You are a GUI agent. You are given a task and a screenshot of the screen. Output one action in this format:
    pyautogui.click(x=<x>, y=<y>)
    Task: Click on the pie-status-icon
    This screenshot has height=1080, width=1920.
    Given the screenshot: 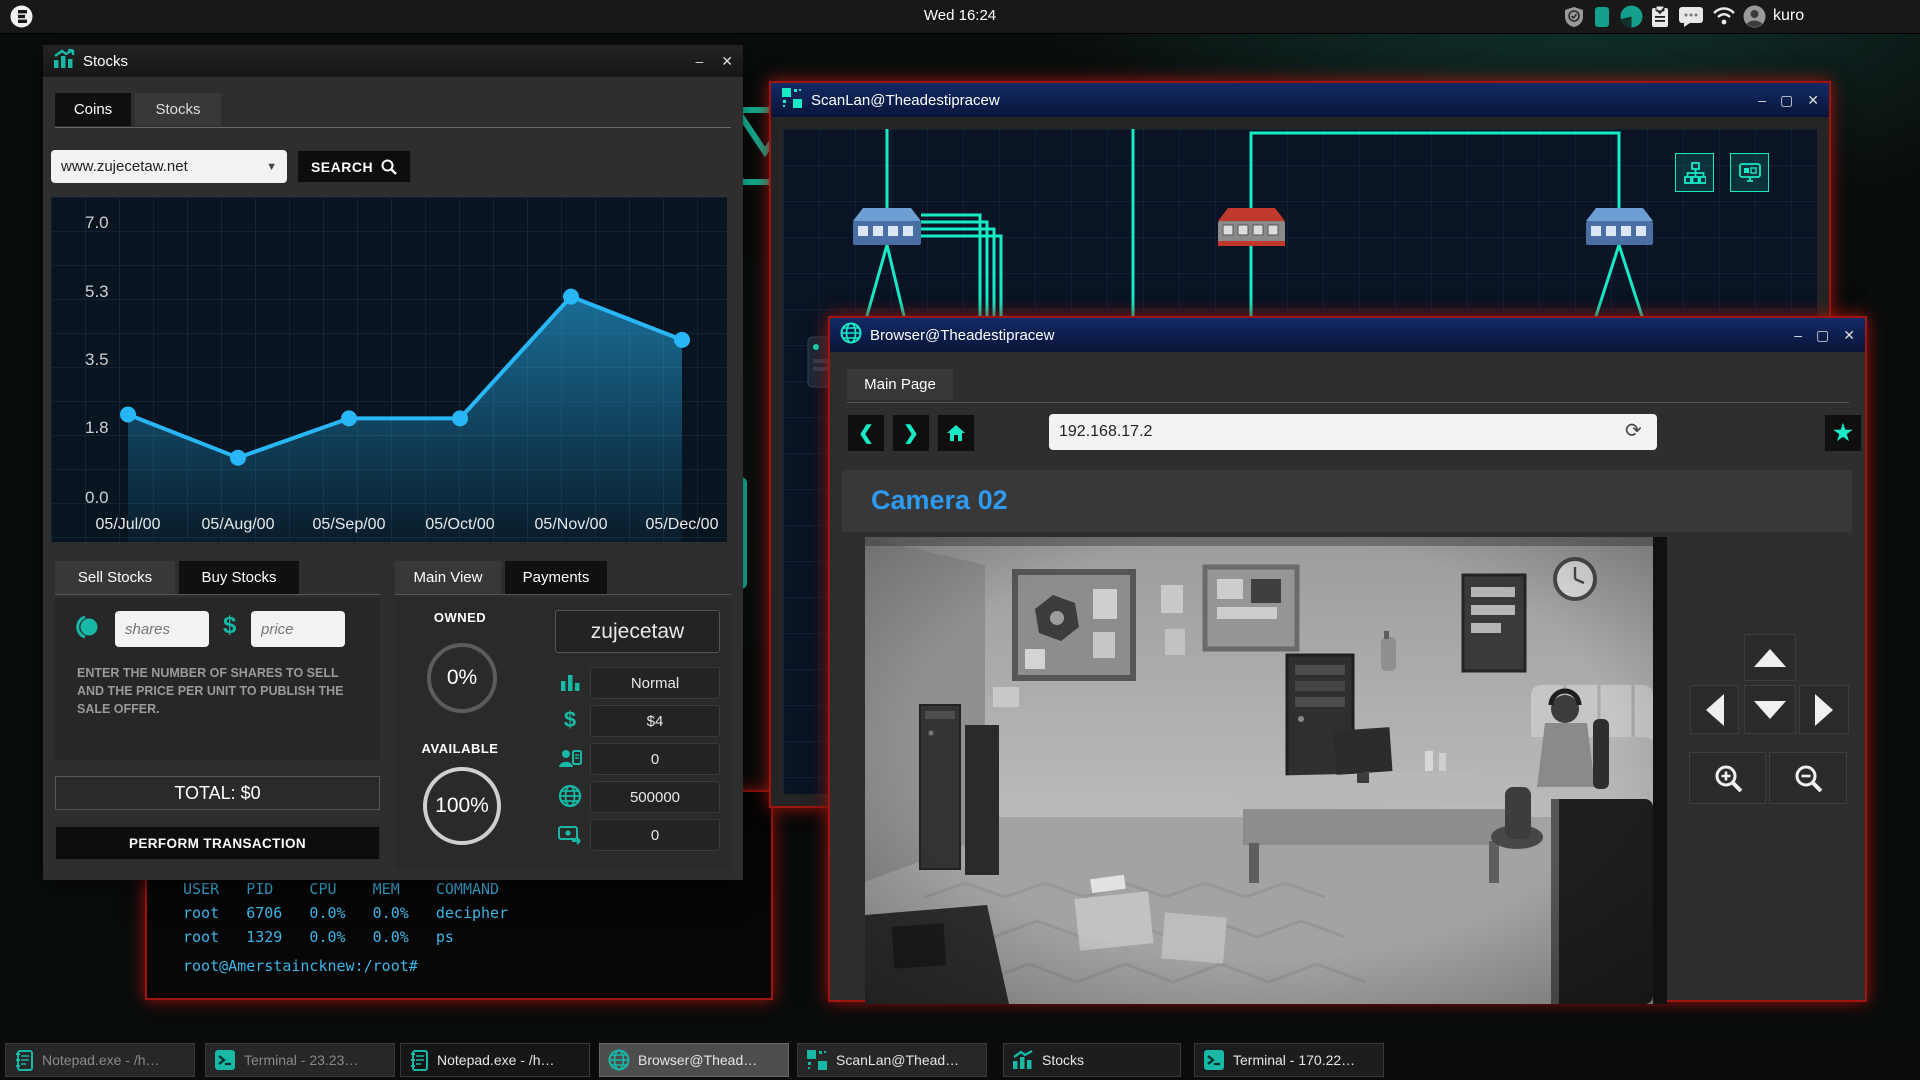 What is the action you would take?
    pyautogui.click(x=1631, y=19)
    